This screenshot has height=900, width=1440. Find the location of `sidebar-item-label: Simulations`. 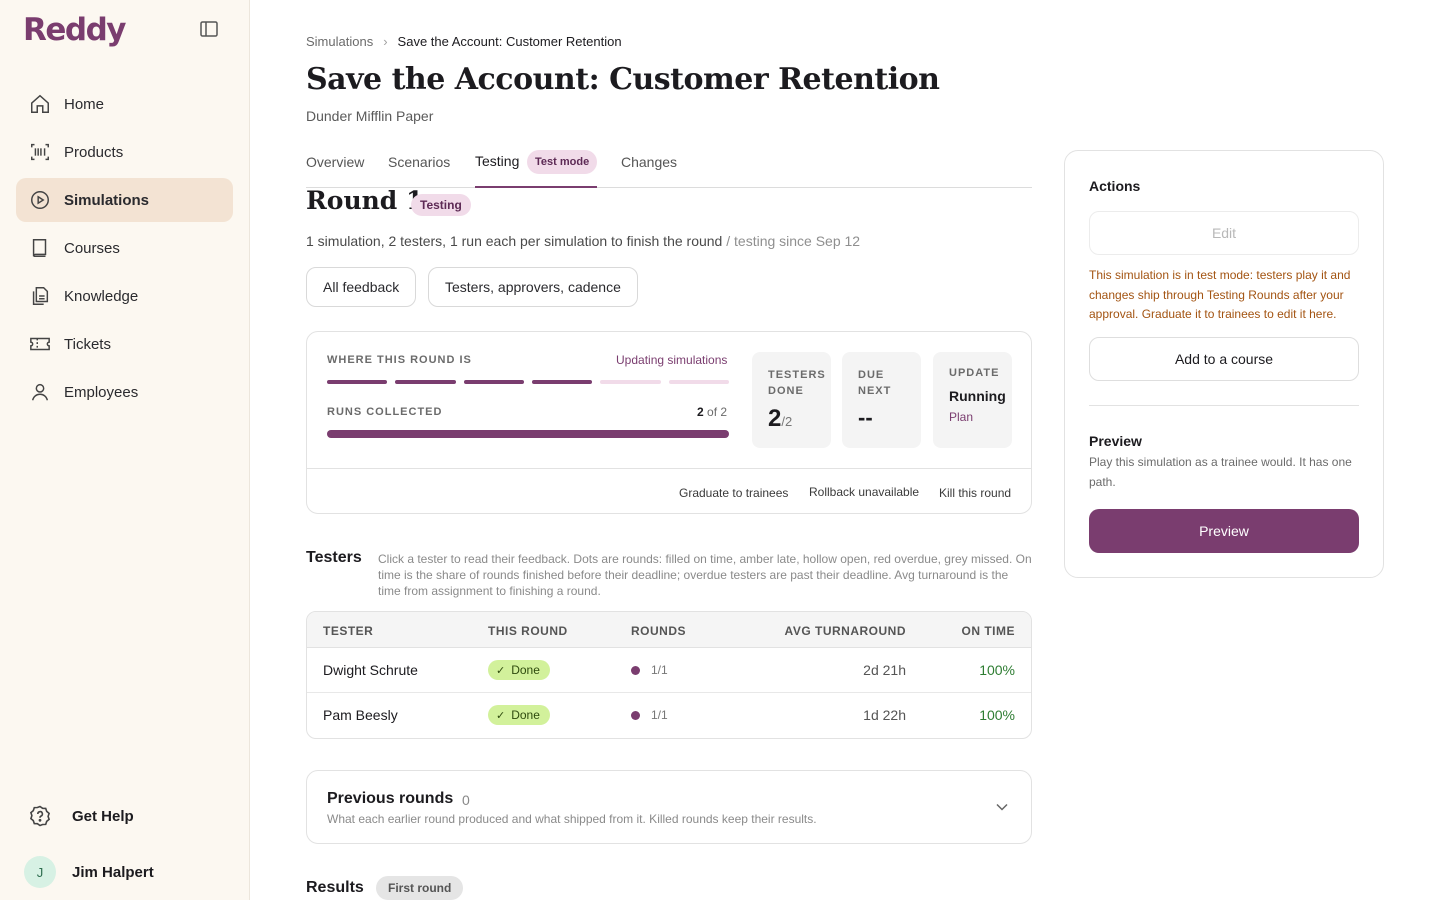

sidebar-item-label: Simulations is located at coordinates (107, 200).